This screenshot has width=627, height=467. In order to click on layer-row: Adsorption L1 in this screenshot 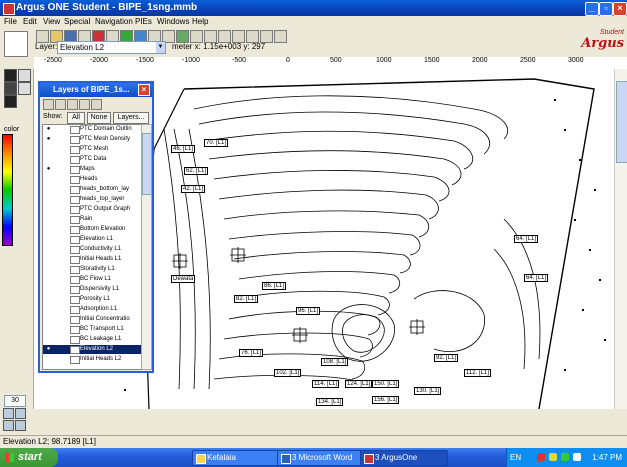, I will do `click(92, 309)`.